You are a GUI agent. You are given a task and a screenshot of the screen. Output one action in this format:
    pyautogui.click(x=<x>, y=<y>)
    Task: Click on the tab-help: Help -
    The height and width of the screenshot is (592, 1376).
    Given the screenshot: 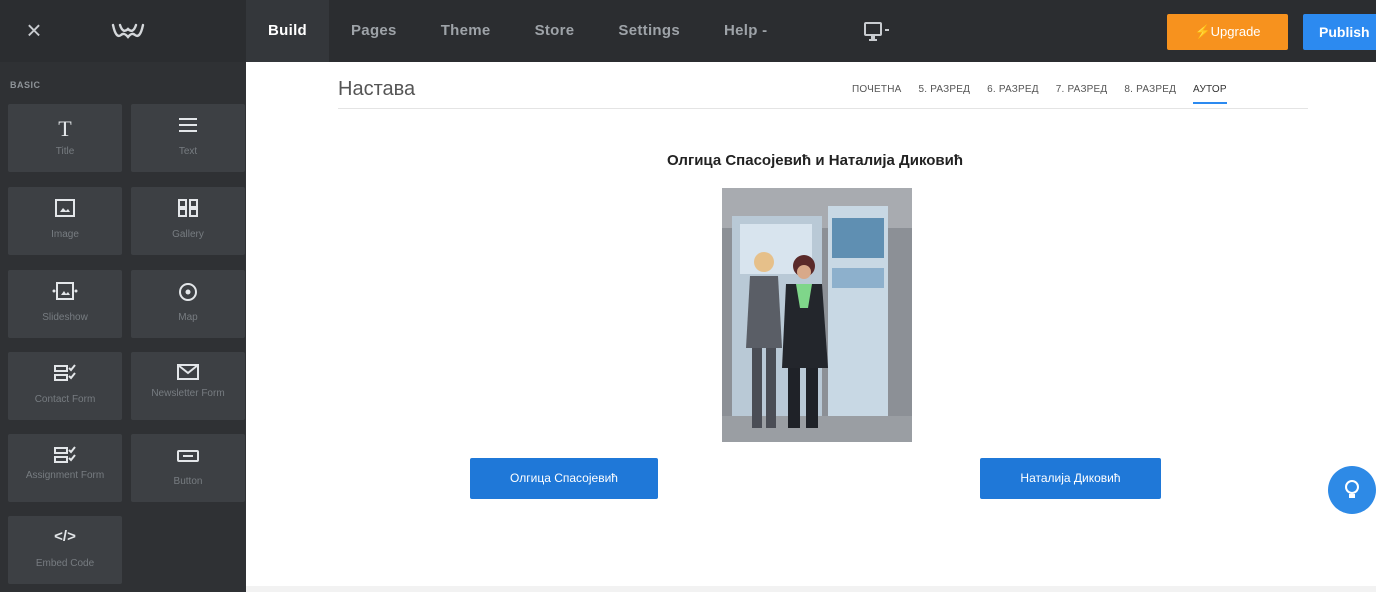 What is the action you would take?
    pyautogui.click(x=745, y=31)
    